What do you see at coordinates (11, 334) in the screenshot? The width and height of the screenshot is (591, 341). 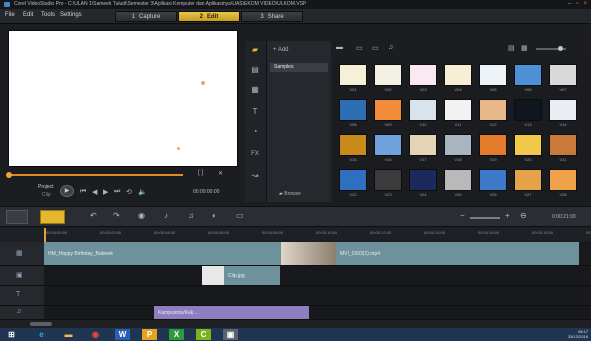 I see `start-button: ⊞` at bounding box center [11, 334].